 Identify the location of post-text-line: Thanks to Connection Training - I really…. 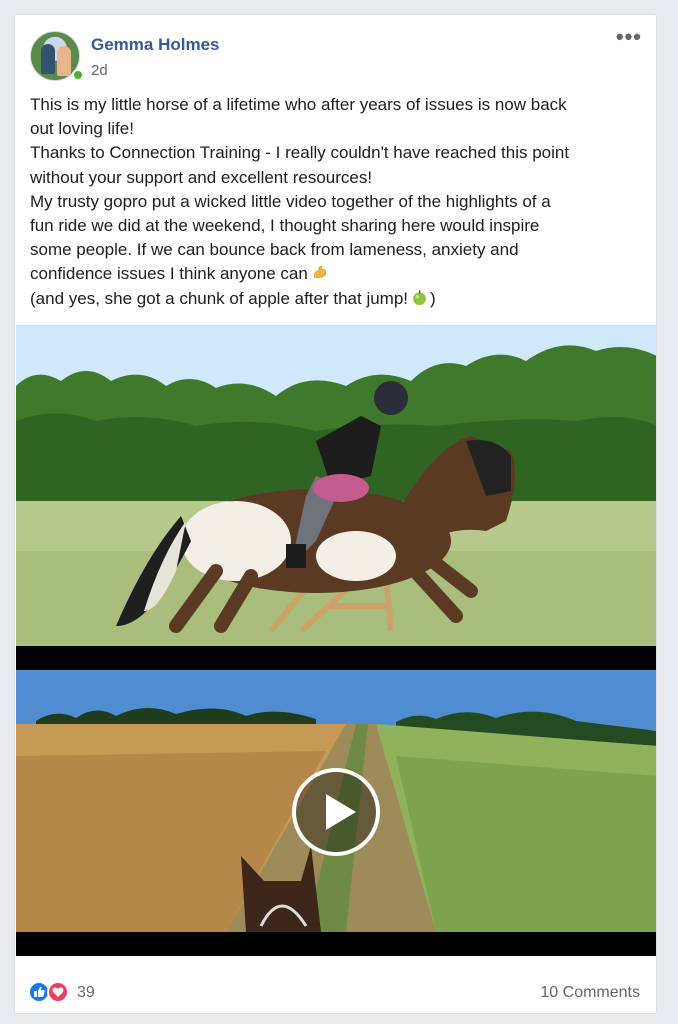
(300, 153).